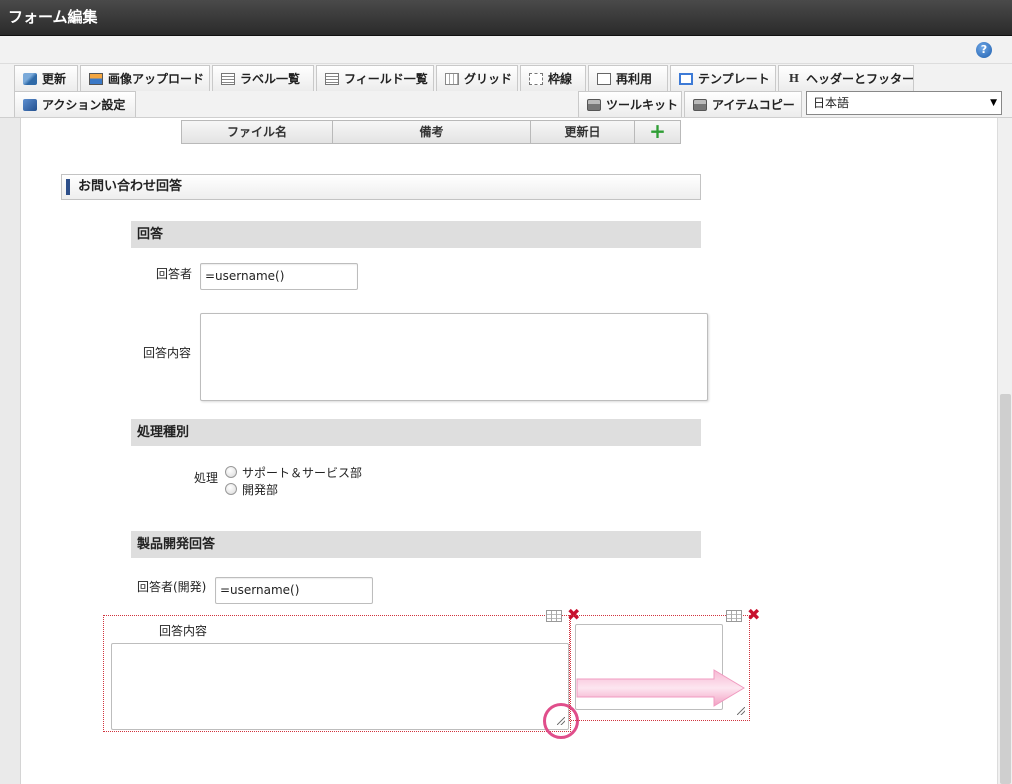 The image size is (1012, 784). I want to click on direction-arrow-icon, so click(660, 688).